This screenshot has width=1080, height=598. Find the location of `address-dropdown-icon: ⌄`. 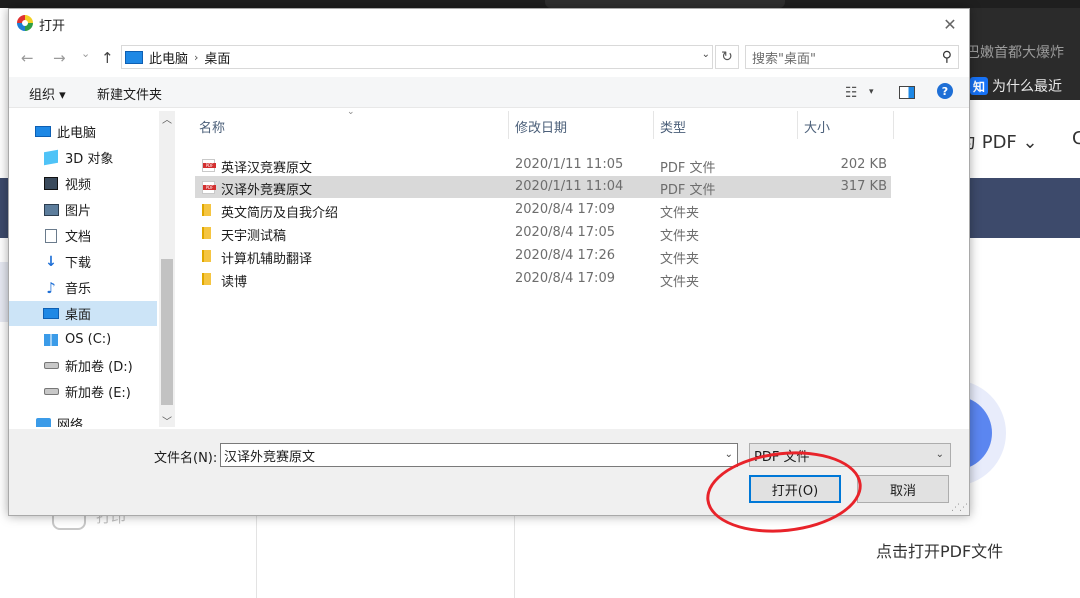

address-dropdown-icon: ⌄ is located at coordinates (706, 54).